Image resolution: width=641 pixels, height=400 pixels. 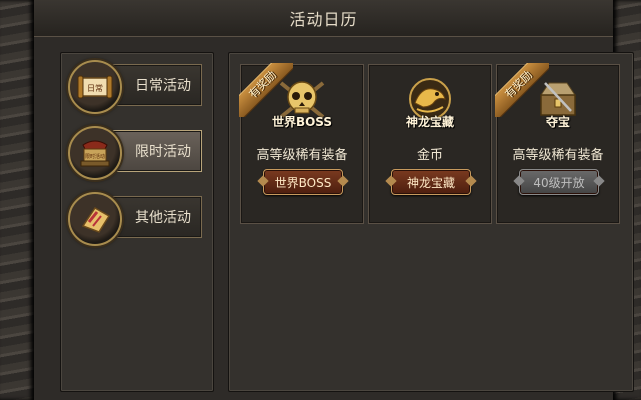 What do you see at coordinates (559, 182) in the screenshot?
I see `unlock-level-button: 40级开放` at bounding box center [559, 182].